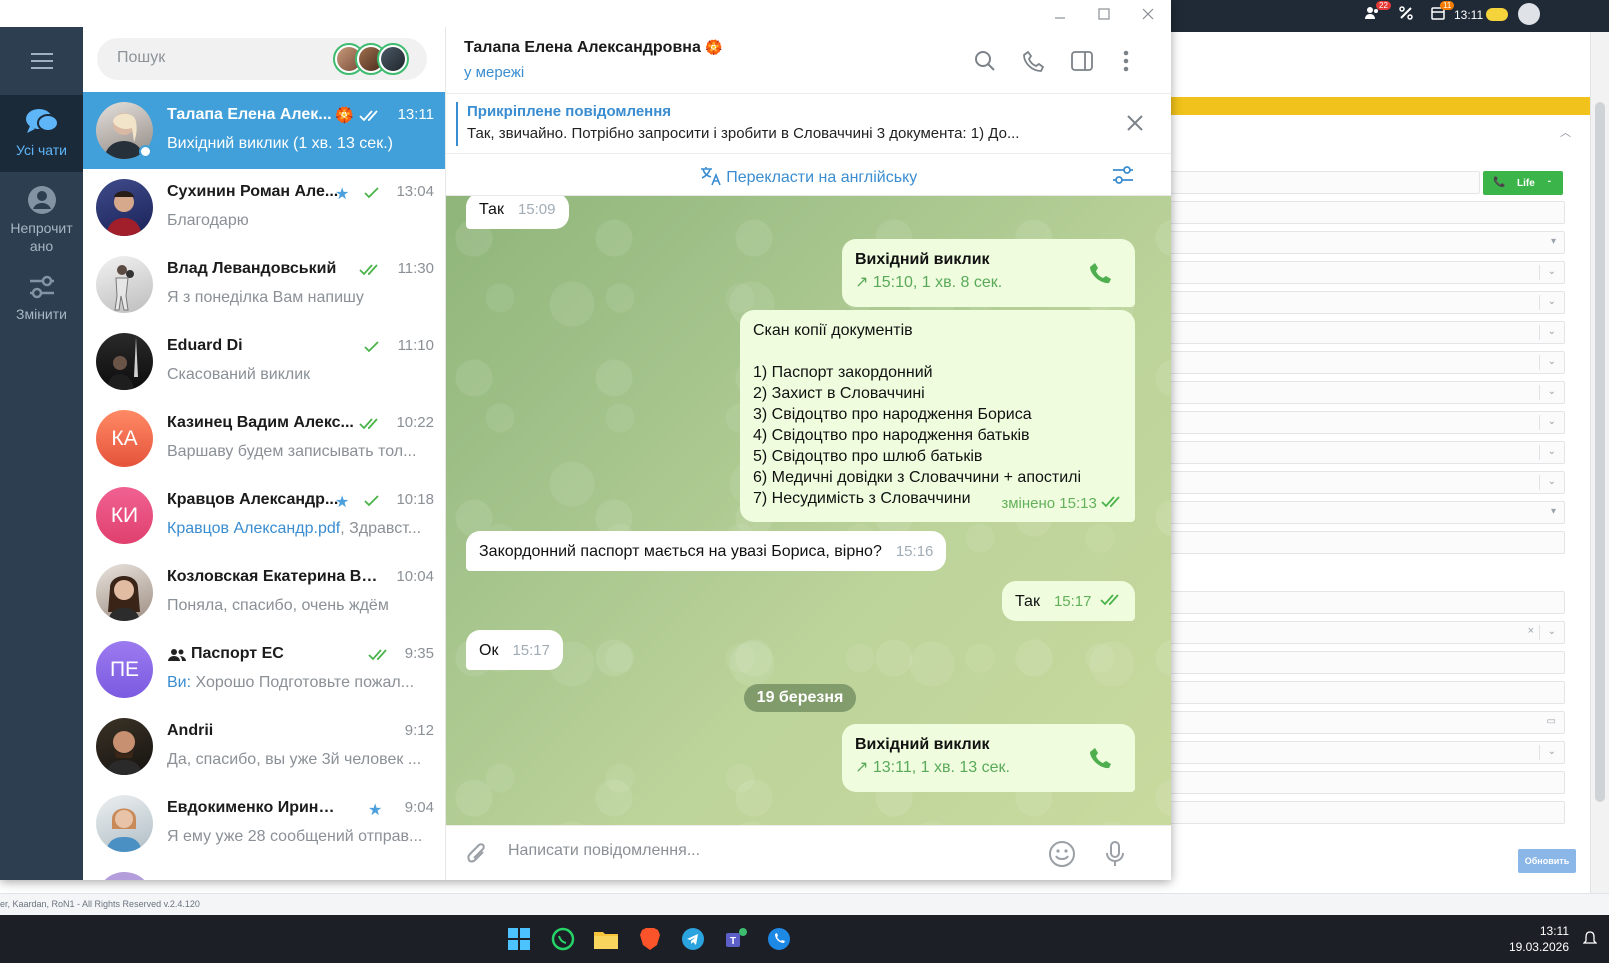 The height and width of the screenshot is (963, 1609). What do you see at coordinates (593, 48) in the screenshot?
I see `chat-title: Талапа Елена Александровна 🏵️` at bounding box center [593, 48].